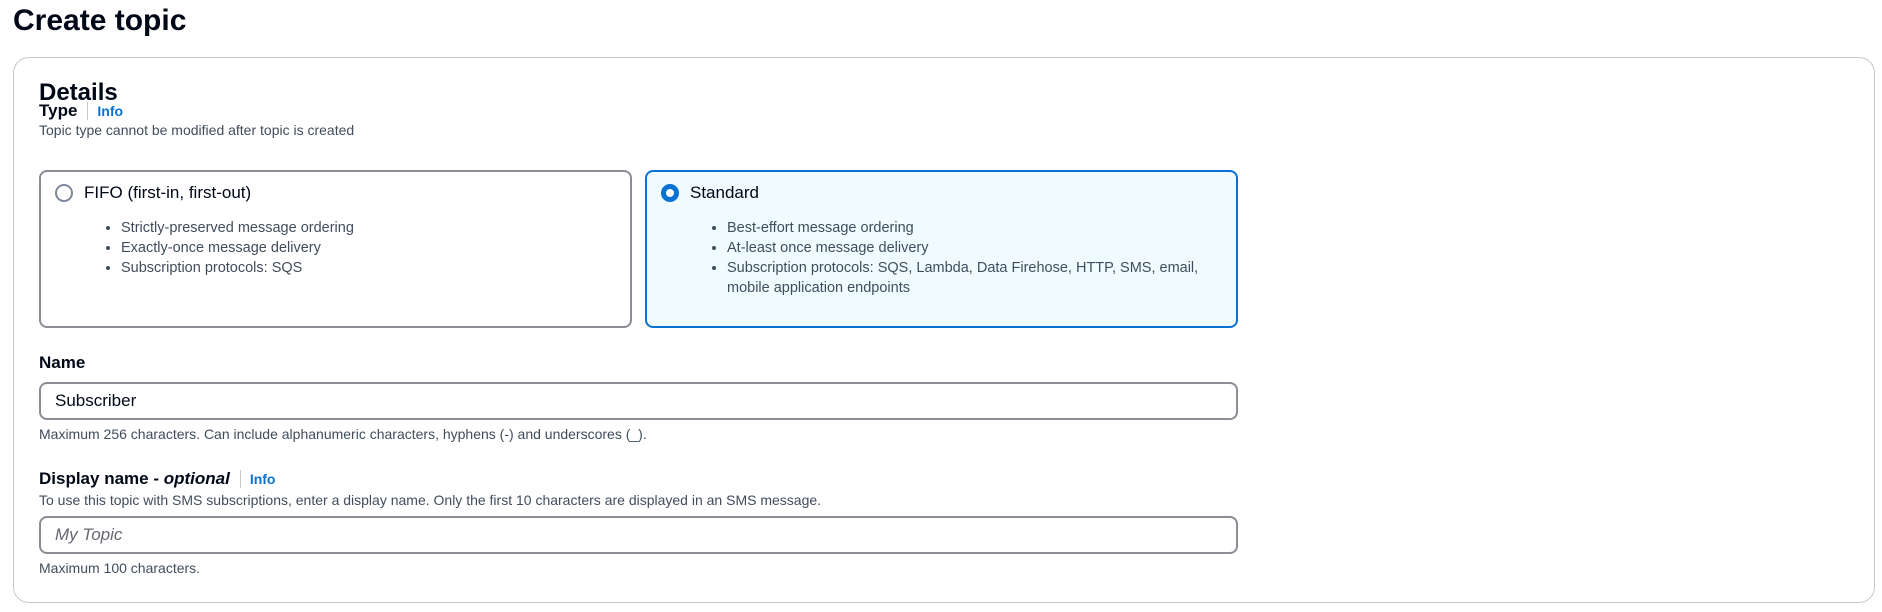 The width and height of the screenshot is (1882, 612). I want to click on display-name-label: Display name - optional, so click(134, 478).